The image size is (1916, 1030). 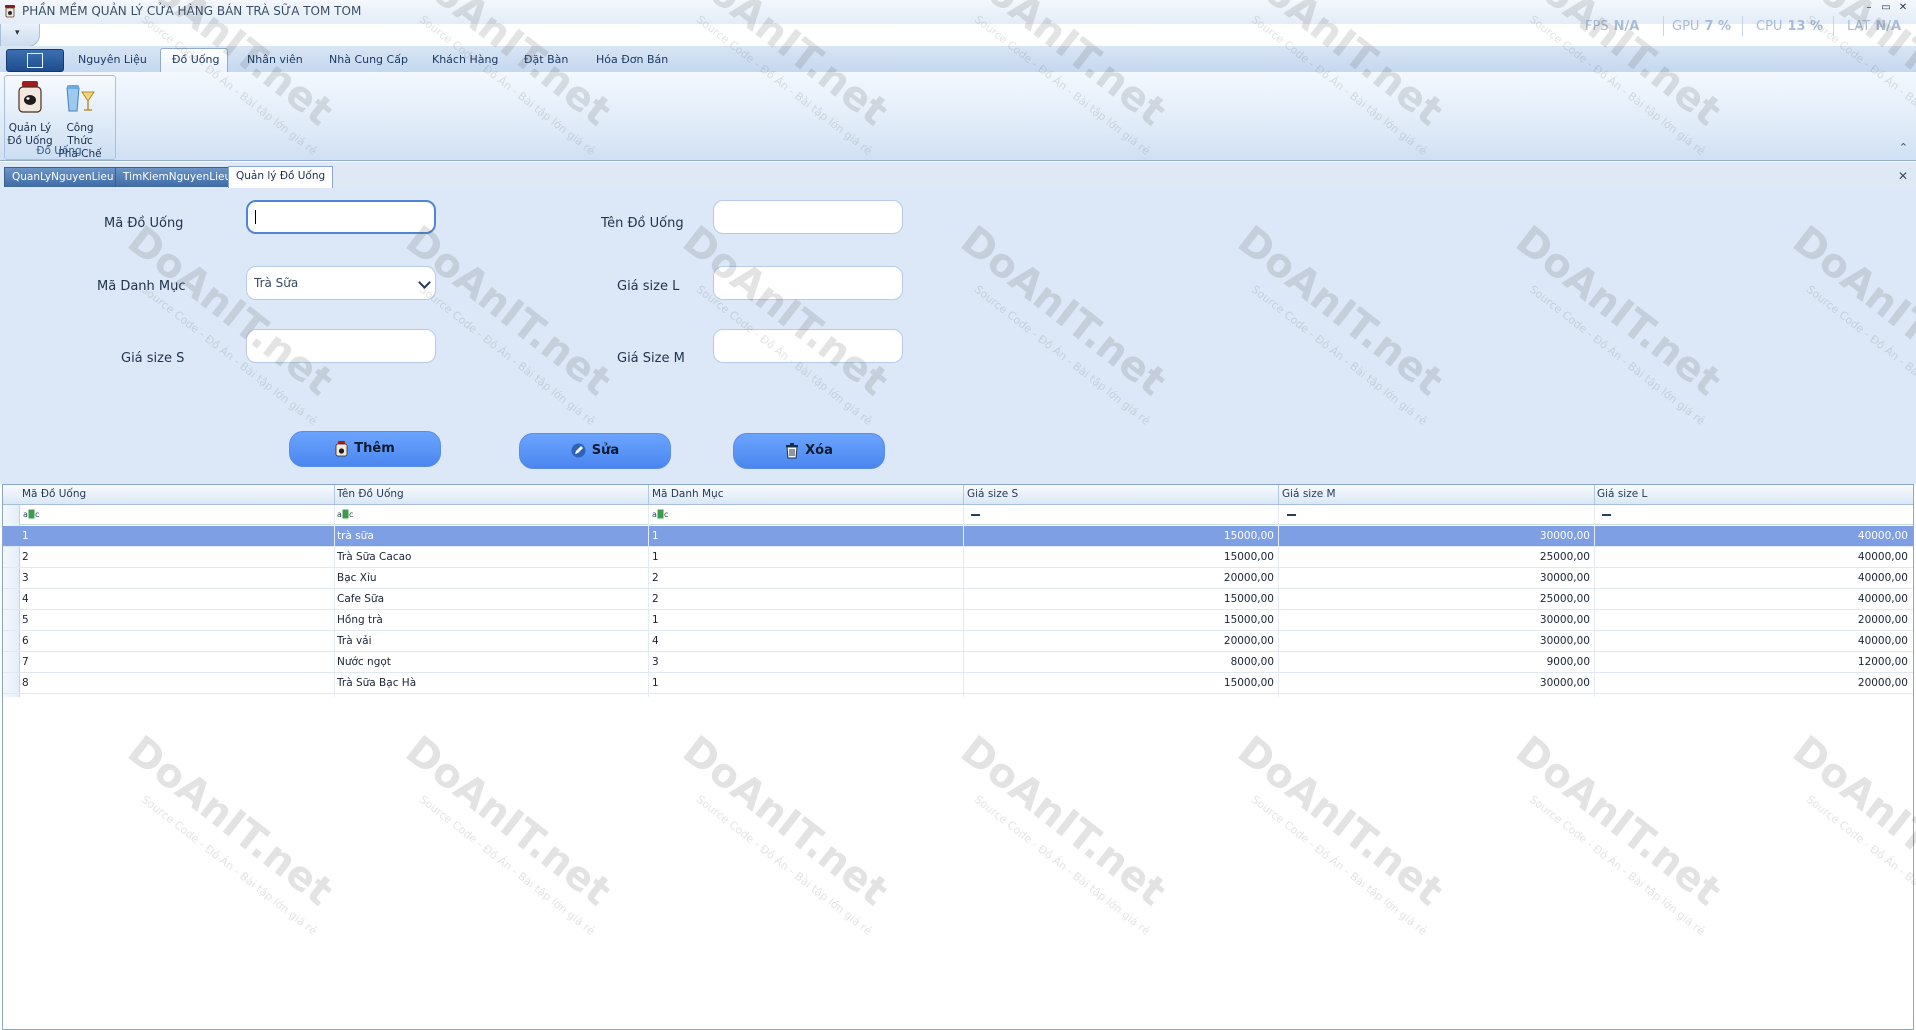 What do you see at coordinates (465, 59) in the screenshot?
I see `tab-khach-hang: Khách Hàng` at bounding box center [465, 59].